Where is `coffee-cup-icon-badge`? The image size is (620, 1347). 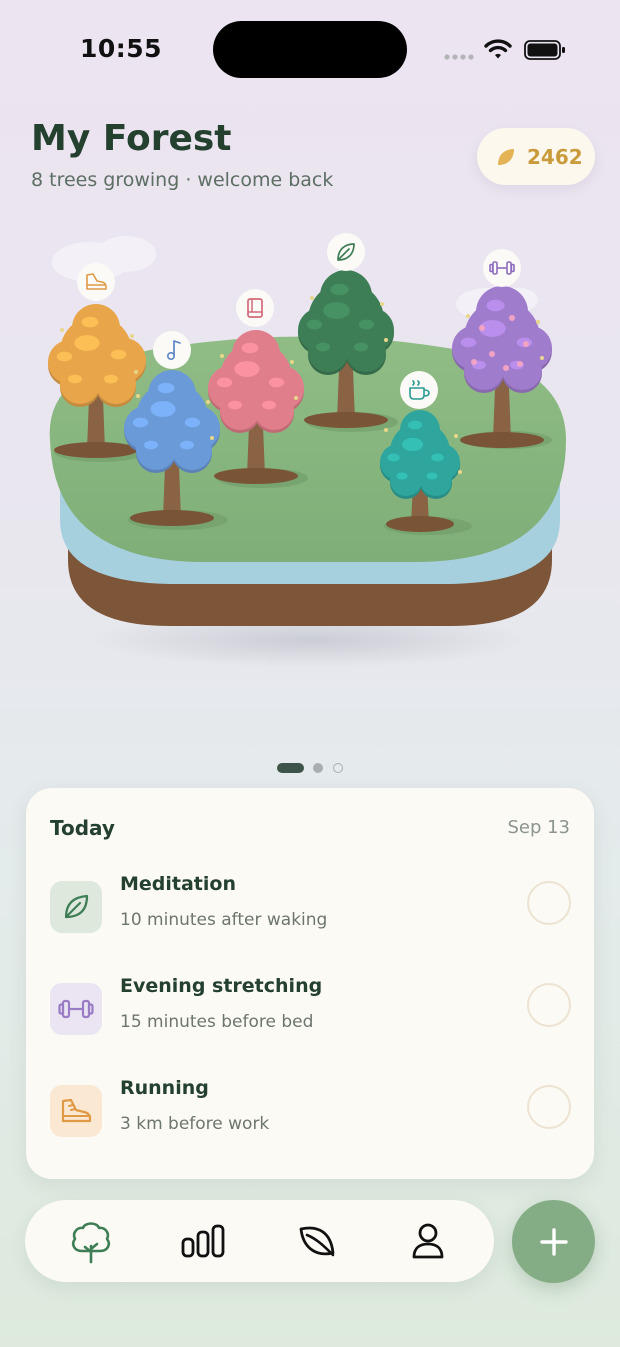 coffee-cup-icon-badge is located at coordinates (419, 390).